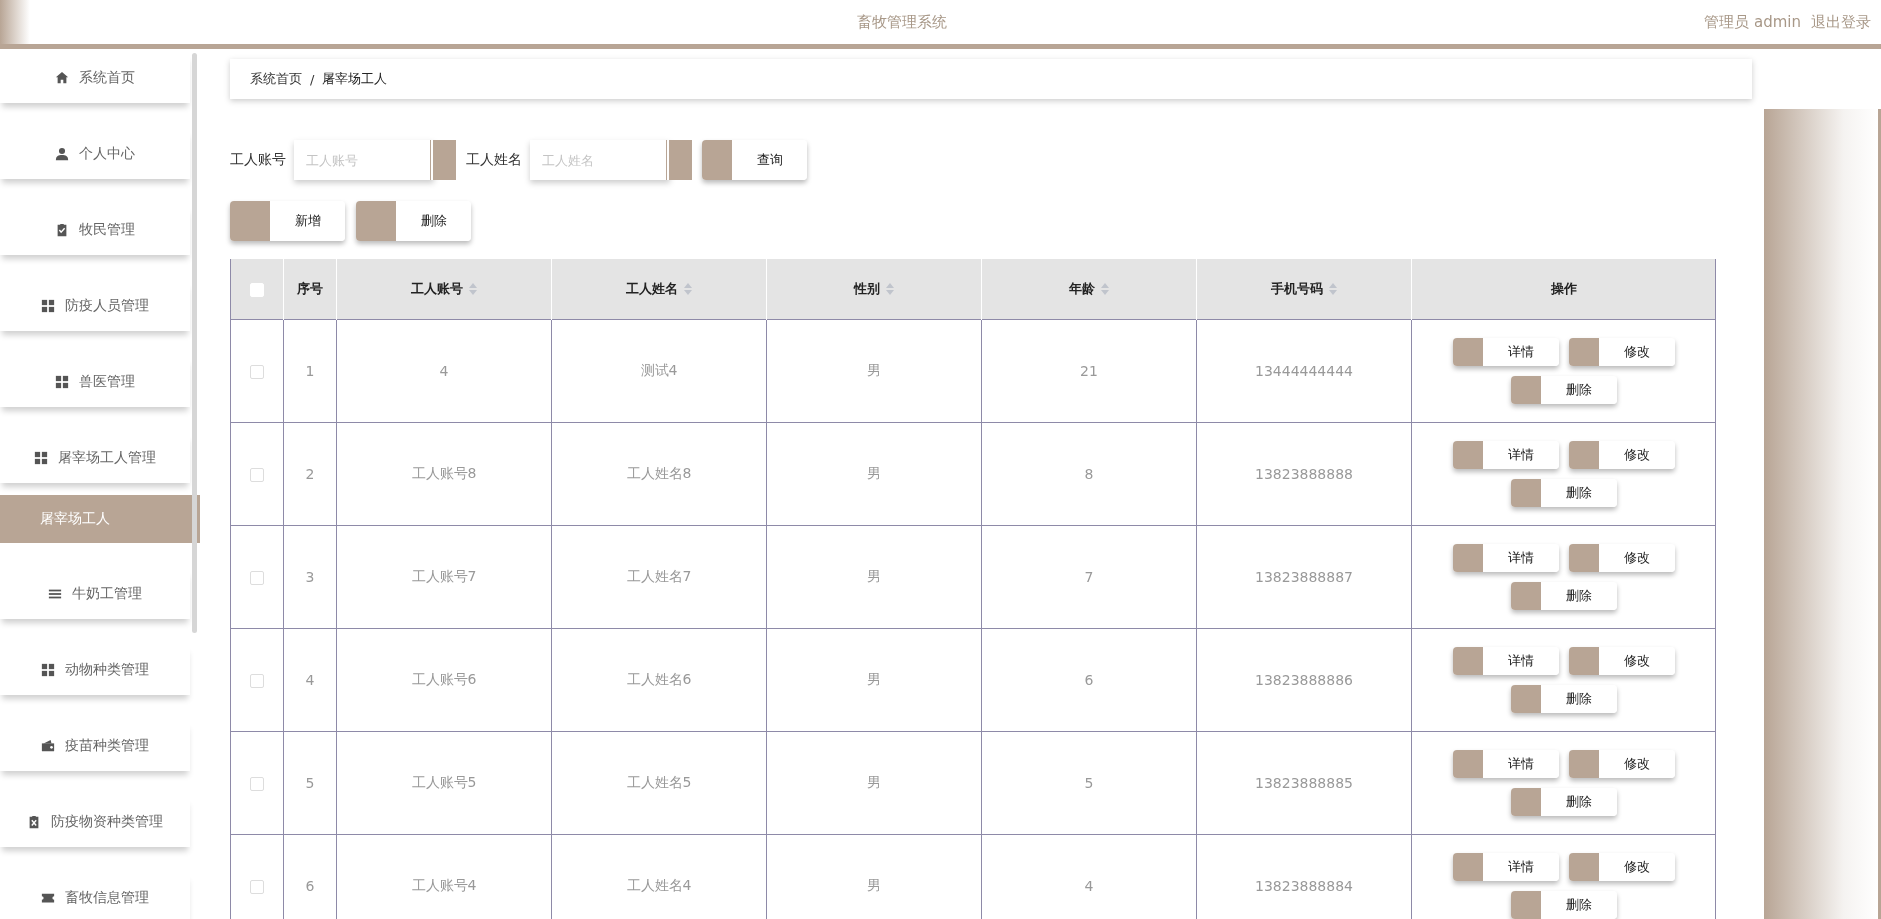 Image resolution: width=1881 pixels, height=919 pixels. Describe the element at coordinates (1304, 577) in the screenshot. I see `table-cell: 13823888887` at that location.